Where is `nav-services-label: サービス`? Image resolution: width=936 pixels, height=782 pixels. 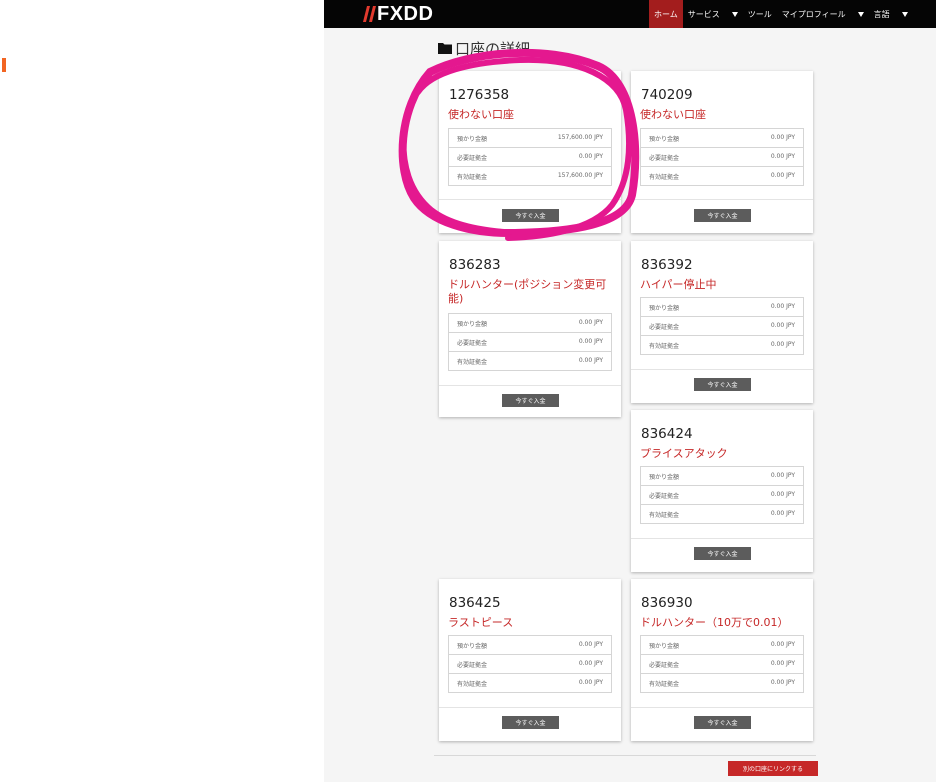
nav-services-label: サービス is located at coordinates (703, 14).